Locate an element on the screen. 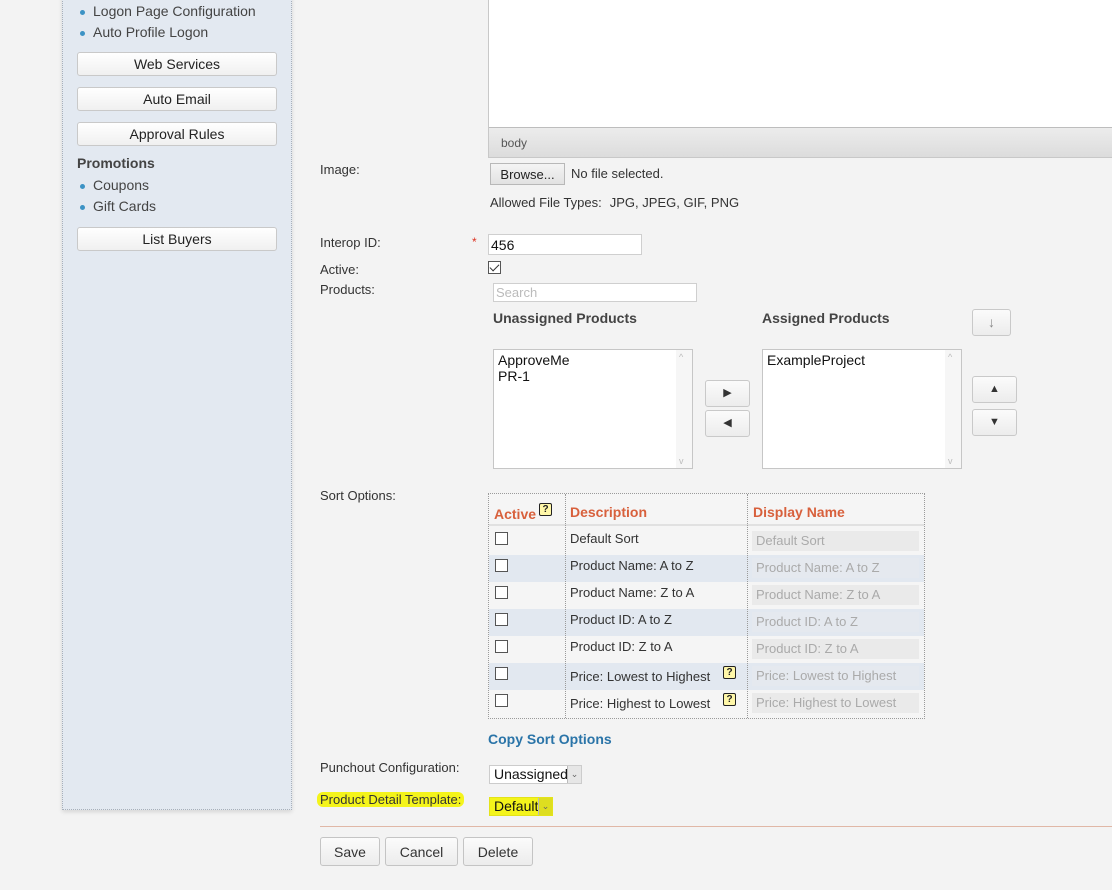 This screenshot has width=1112, height=890. row-description: Product Name: A to Z is located at coordinates (632, 565).